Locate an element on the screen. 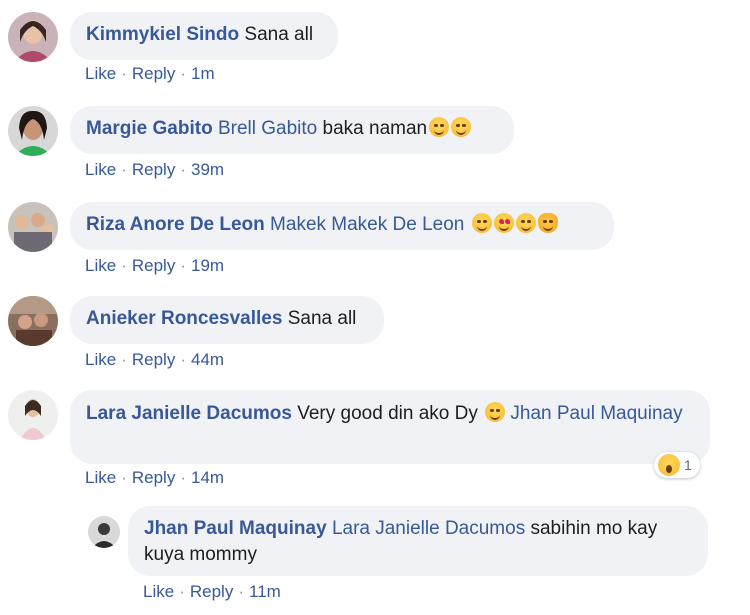 This screenshot has width=750, height=615. mention-link: Brell Gabito is located at coordinates (267, 128).